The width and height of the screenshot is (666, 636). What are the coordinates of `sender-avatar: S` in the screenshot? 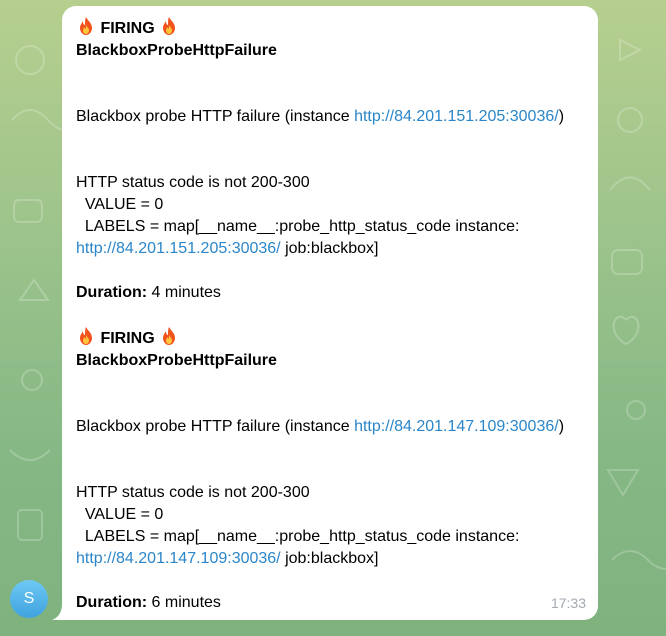 It's located at (29, 599).